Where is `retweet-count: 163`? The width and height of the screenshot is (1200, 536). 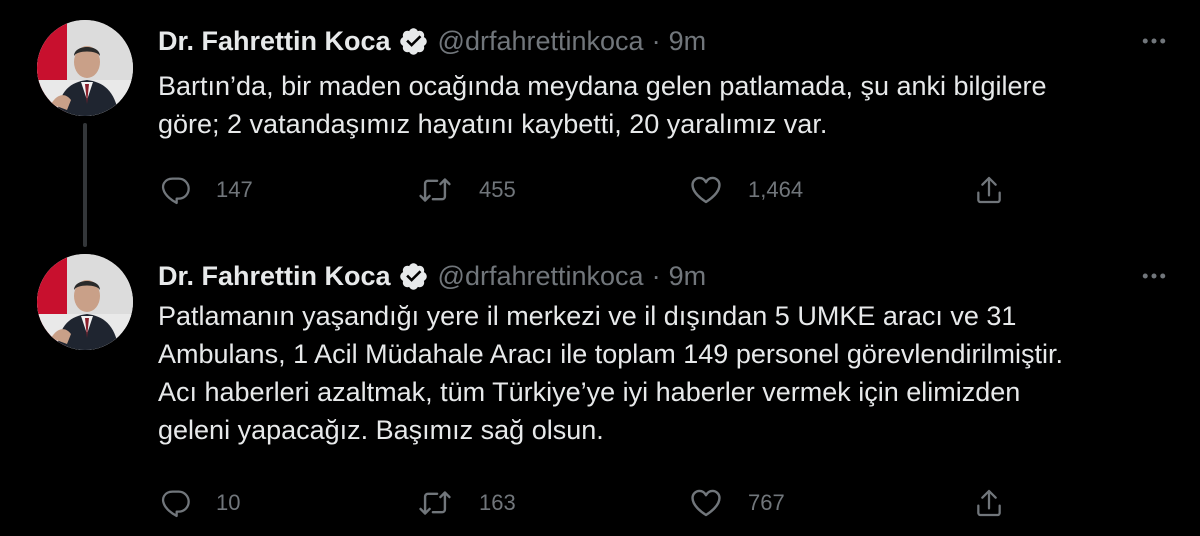
retweet-count: 163 is located at coordinates (497, 502).